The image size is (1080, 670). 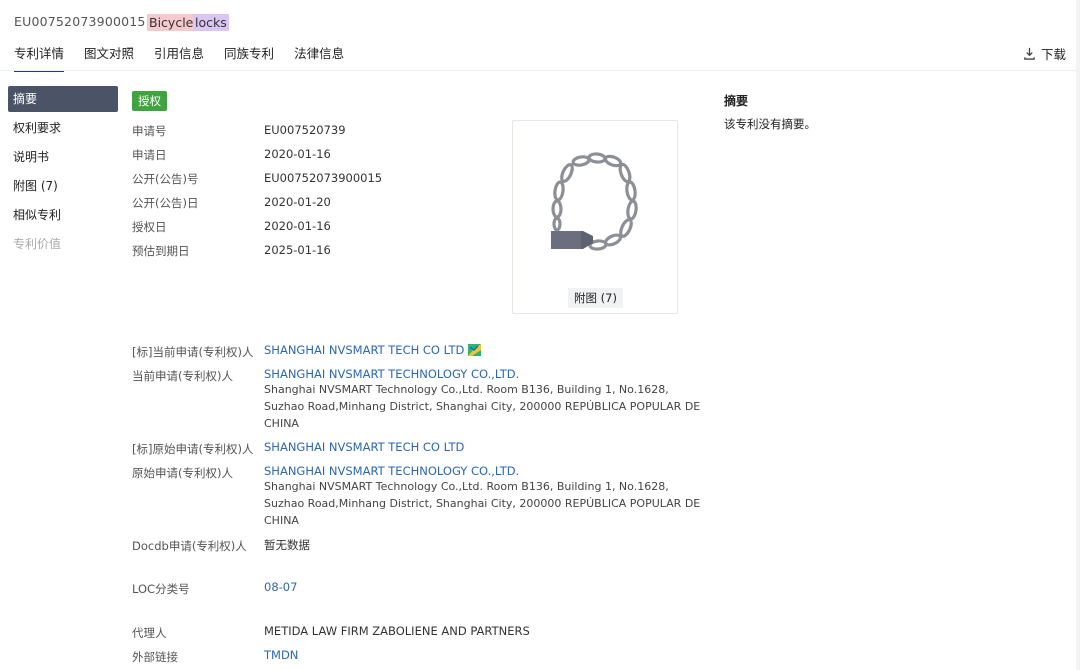 I want to click on std-original-applicant-link: SHANGHAI NVSMART TECH CO LTD, so click(x=364, y=447).